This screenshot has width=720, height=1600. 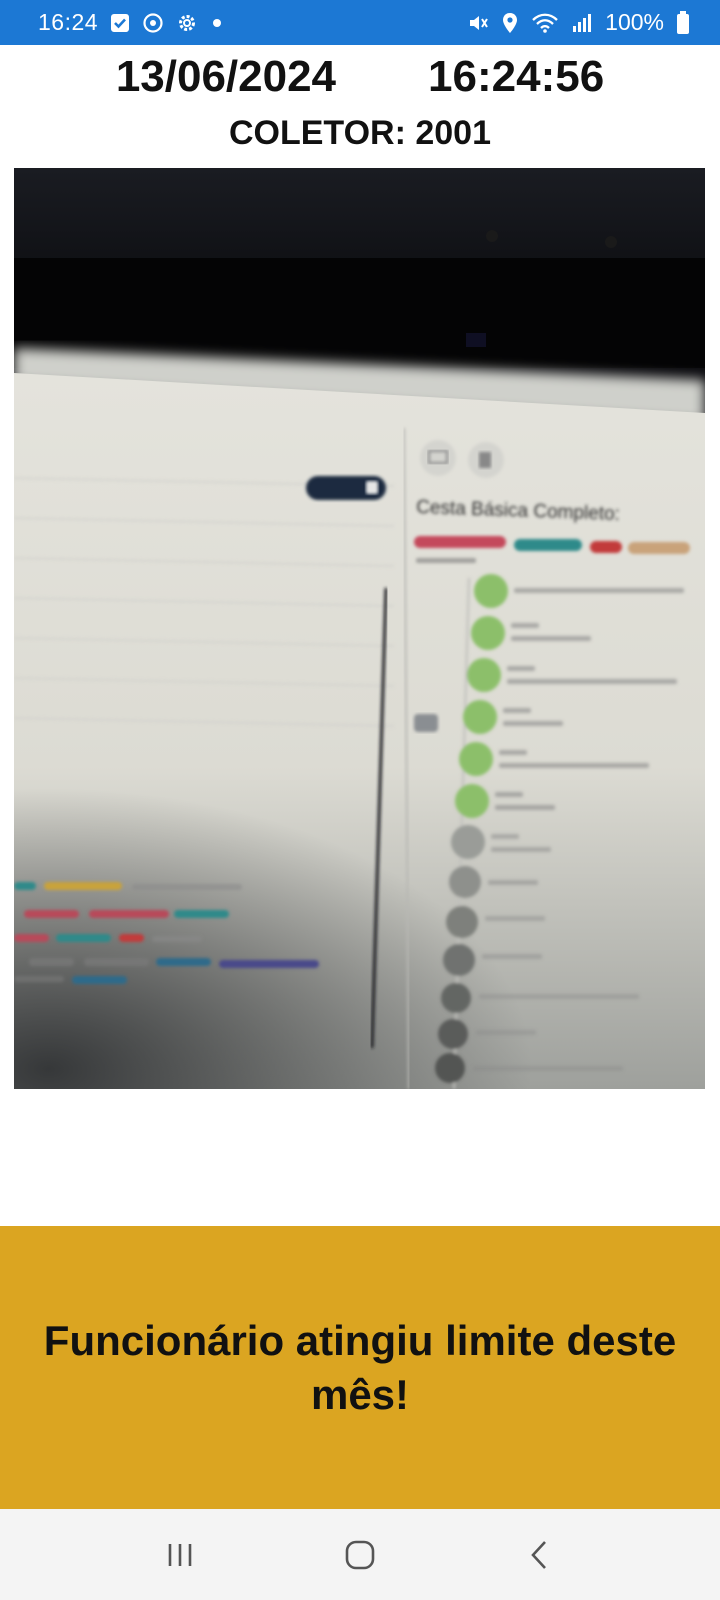 I want to click on back-button, so click(x=540, y=1555).